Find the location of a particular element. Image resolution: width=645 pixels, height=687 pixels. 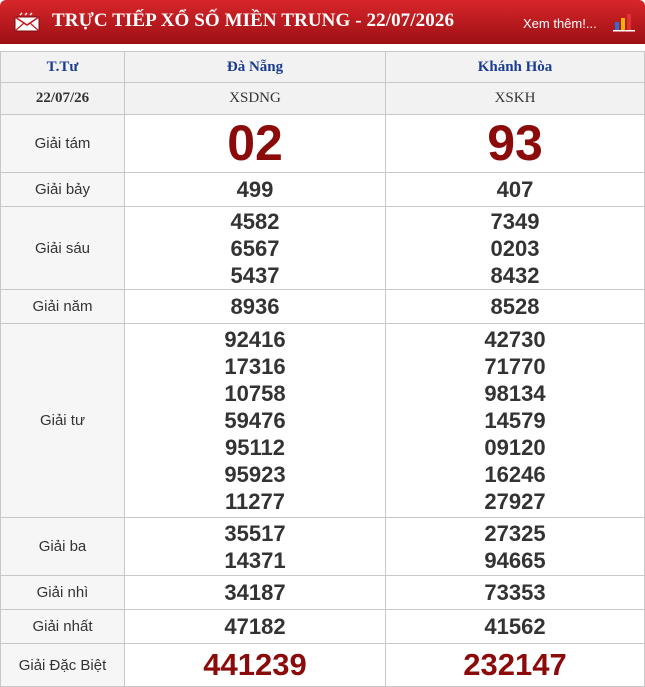

prize-number: 27325 is located at coordinates (515, 533).